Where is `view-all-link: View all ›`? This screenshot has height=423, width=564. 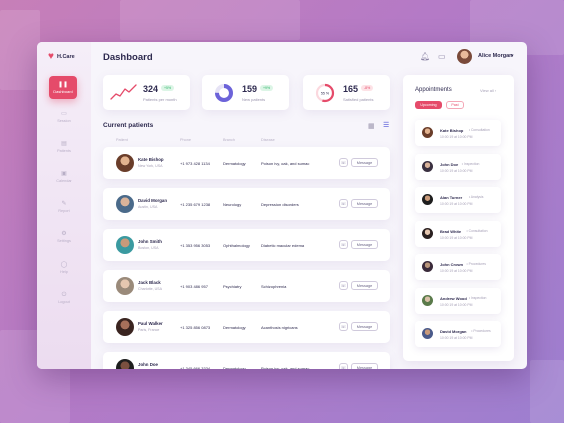
view-all-link: View all › is located at coordinates (488, 90).